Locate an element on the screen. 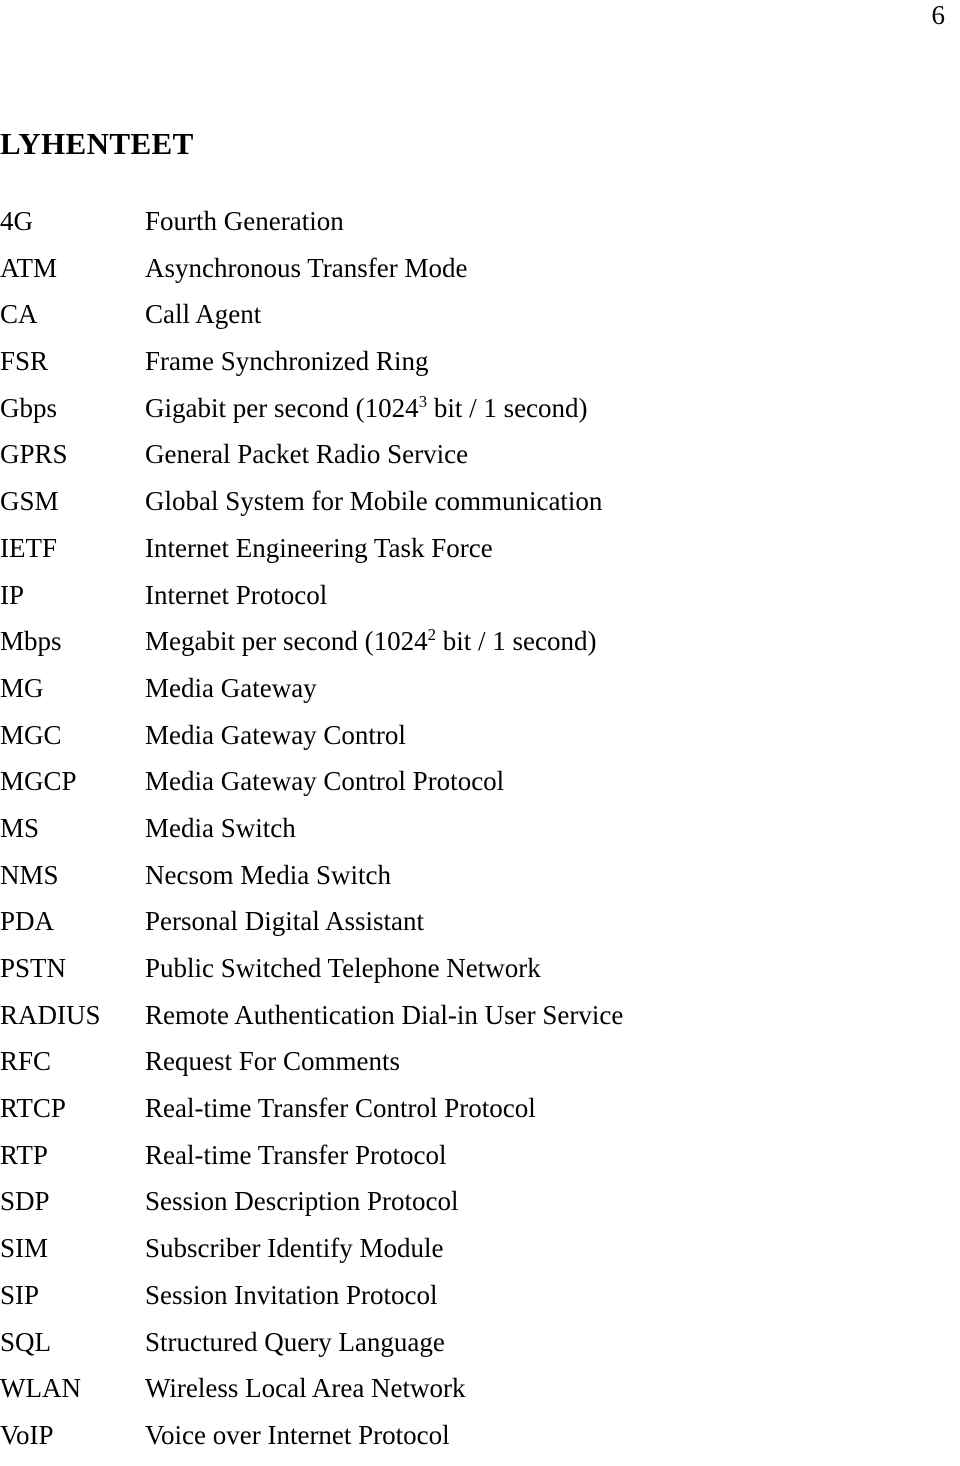 The image size is (960, 1466). abbreviation-term: SQL is located at coordinates (26, 1341).